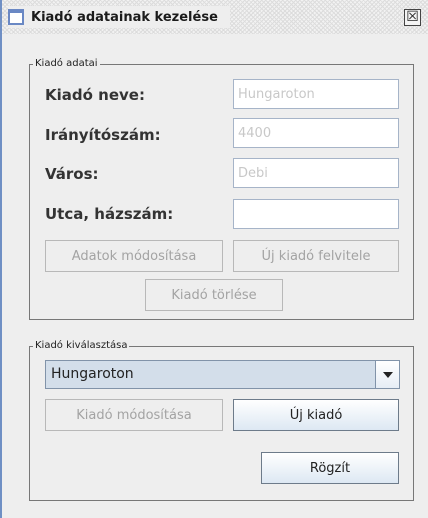 The width and height of the screenshot is (428, 518). I want to click on city-input, so click(316, 173).